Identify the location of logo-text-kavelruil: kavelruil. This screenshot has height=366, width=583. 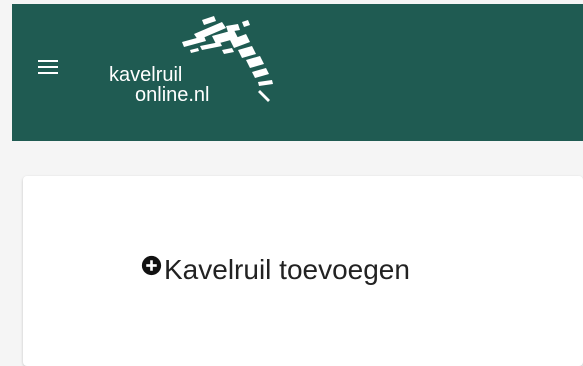
(146, 75).